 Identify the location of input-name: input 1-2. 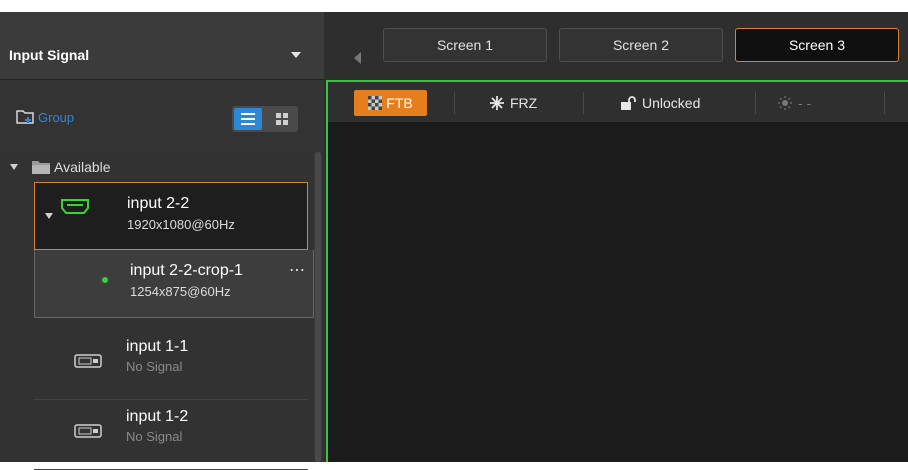
(157, 416).